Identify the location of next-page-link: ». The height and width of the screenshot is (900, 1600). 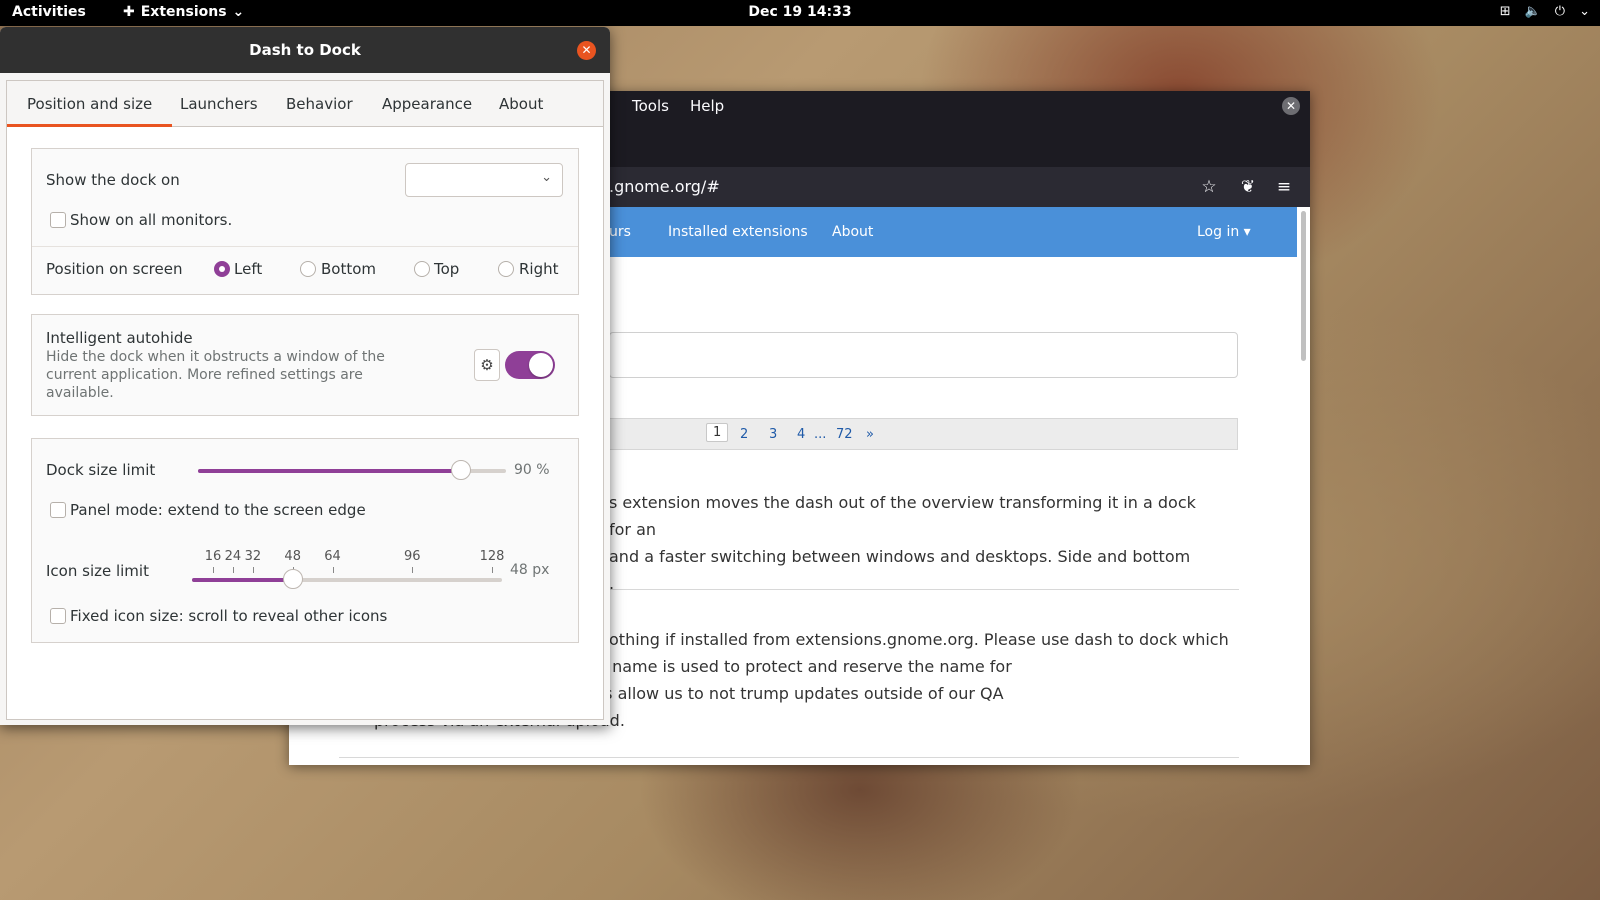
(870, 434).